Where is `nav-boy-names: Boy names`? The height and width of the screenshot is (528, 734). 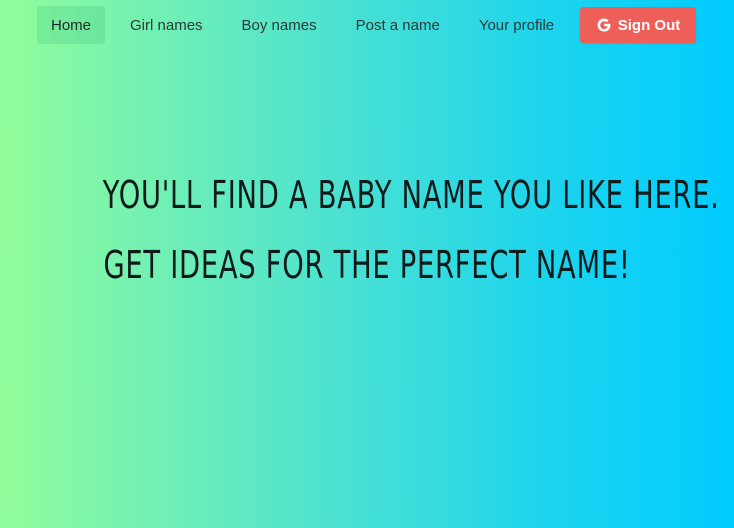 nav-boy-names: Boy names is located at coordinates (279, 25).